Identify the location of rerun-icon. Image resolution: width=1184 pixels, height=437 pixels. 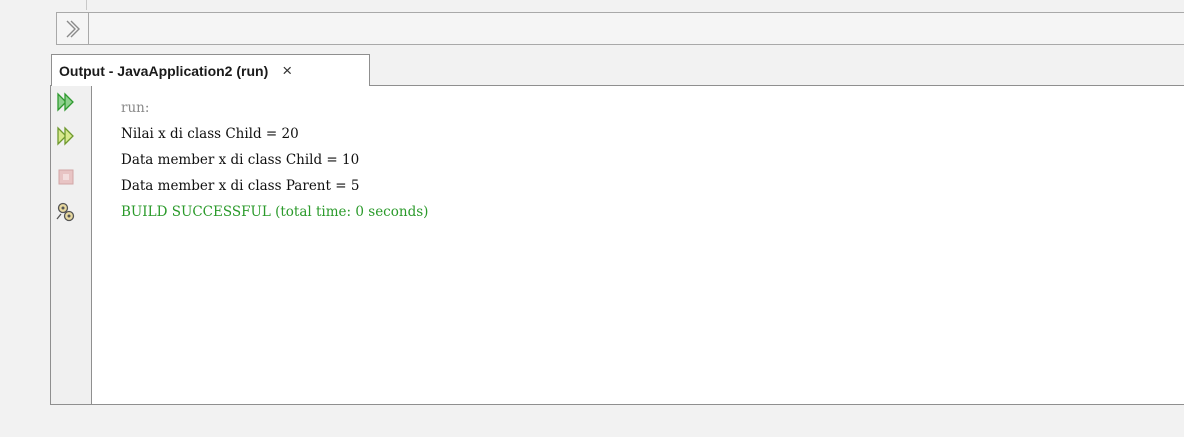
(65, 102).